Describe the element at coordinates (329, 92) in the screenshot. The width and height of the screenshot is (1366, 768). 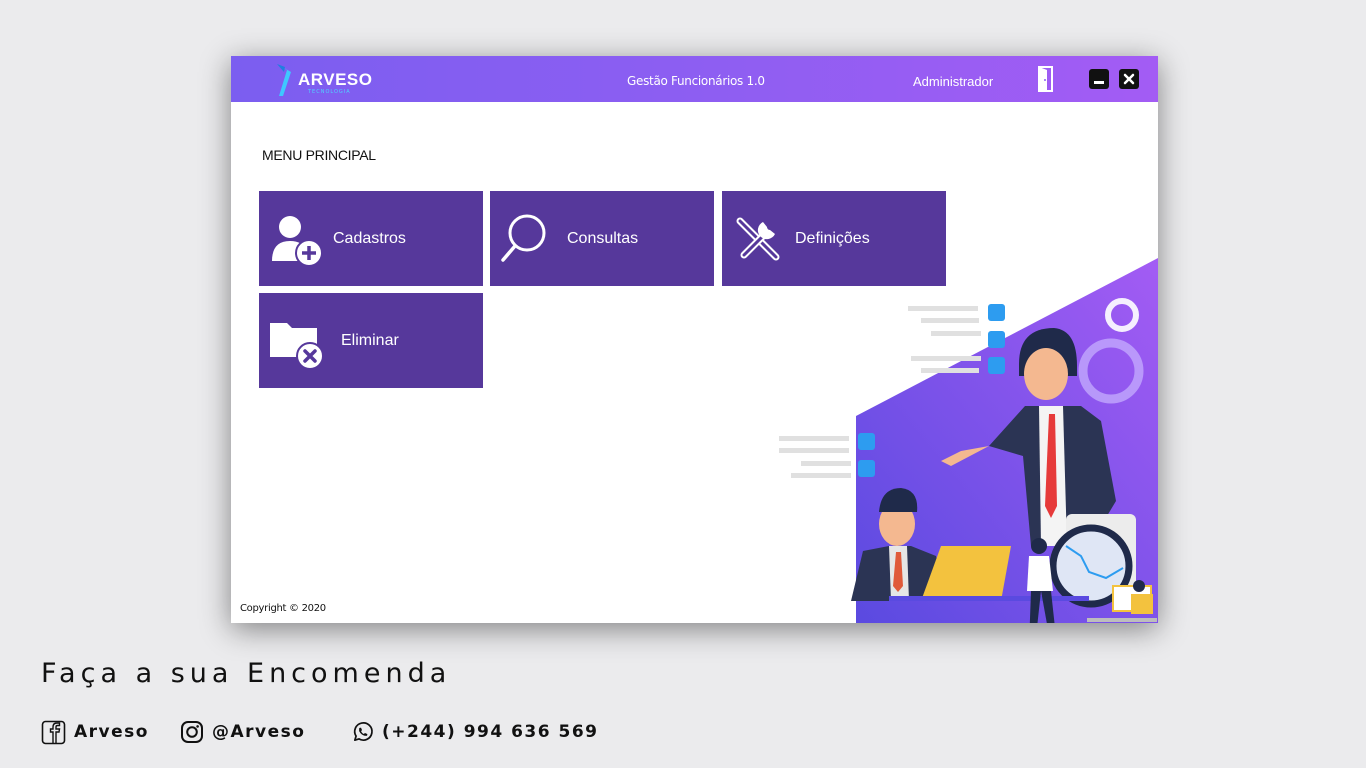
I see `logo-tagline: TECNOLOGIA` at that location.